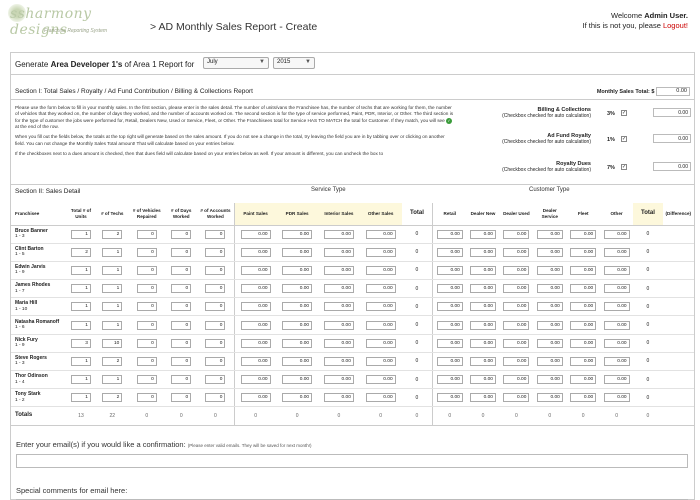 The width and height of the screenshot is (700, 500). What do you see at coordinates (672, 112) in the screenshot?
I see `billing-collections-value: 0.00` at bounding box center [672, 112].